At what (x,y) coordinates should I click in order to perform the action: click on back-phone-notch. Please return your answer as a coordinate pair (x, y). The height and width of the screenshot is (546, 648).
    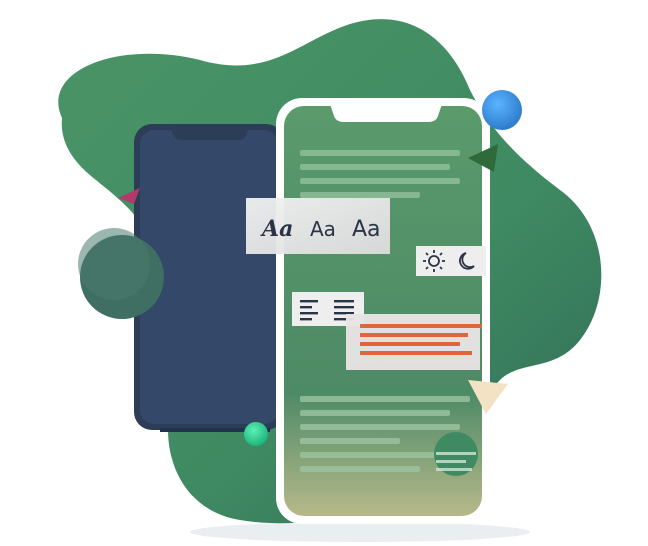
    Looking at the image, I should click on (210, 133).